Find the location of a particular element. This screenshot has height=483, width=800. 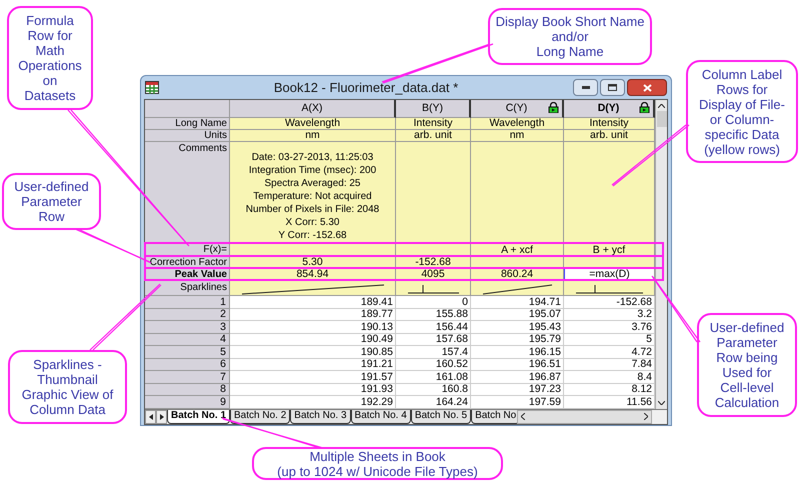

comment-cell: Date: 03-27-2013, 11:25:03 Integration Time (msec): 200 Spectra Averaged: 25 Temperature: Not acquired Number of Pixels in File: 2048 X Corr: 5.30 Y Corr: -152.68 is located at coordinates (313, 193).